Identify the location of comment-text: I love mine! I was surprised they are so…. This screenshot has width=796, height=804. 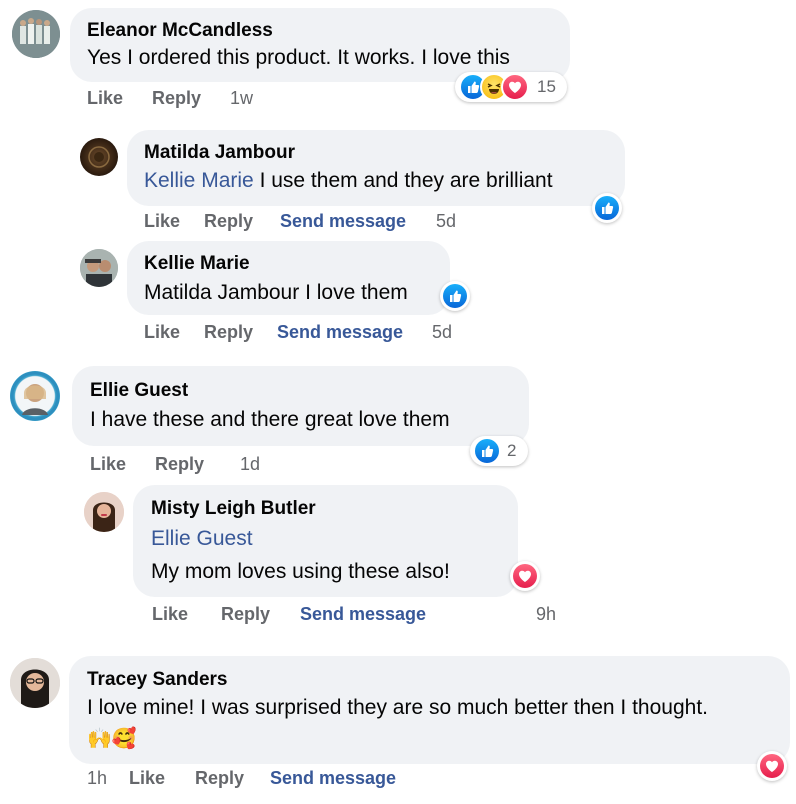
(397, 707).